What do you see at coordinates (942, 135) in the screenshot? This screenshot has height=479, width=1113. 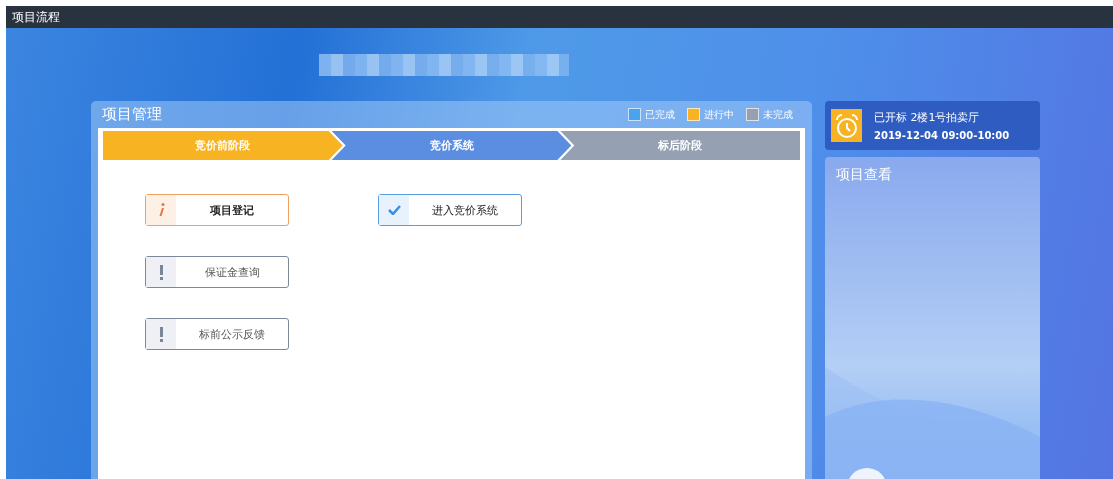 I see `notice-time: 2019-12-04 09:00-10:00` at bounding box center [942, 135].